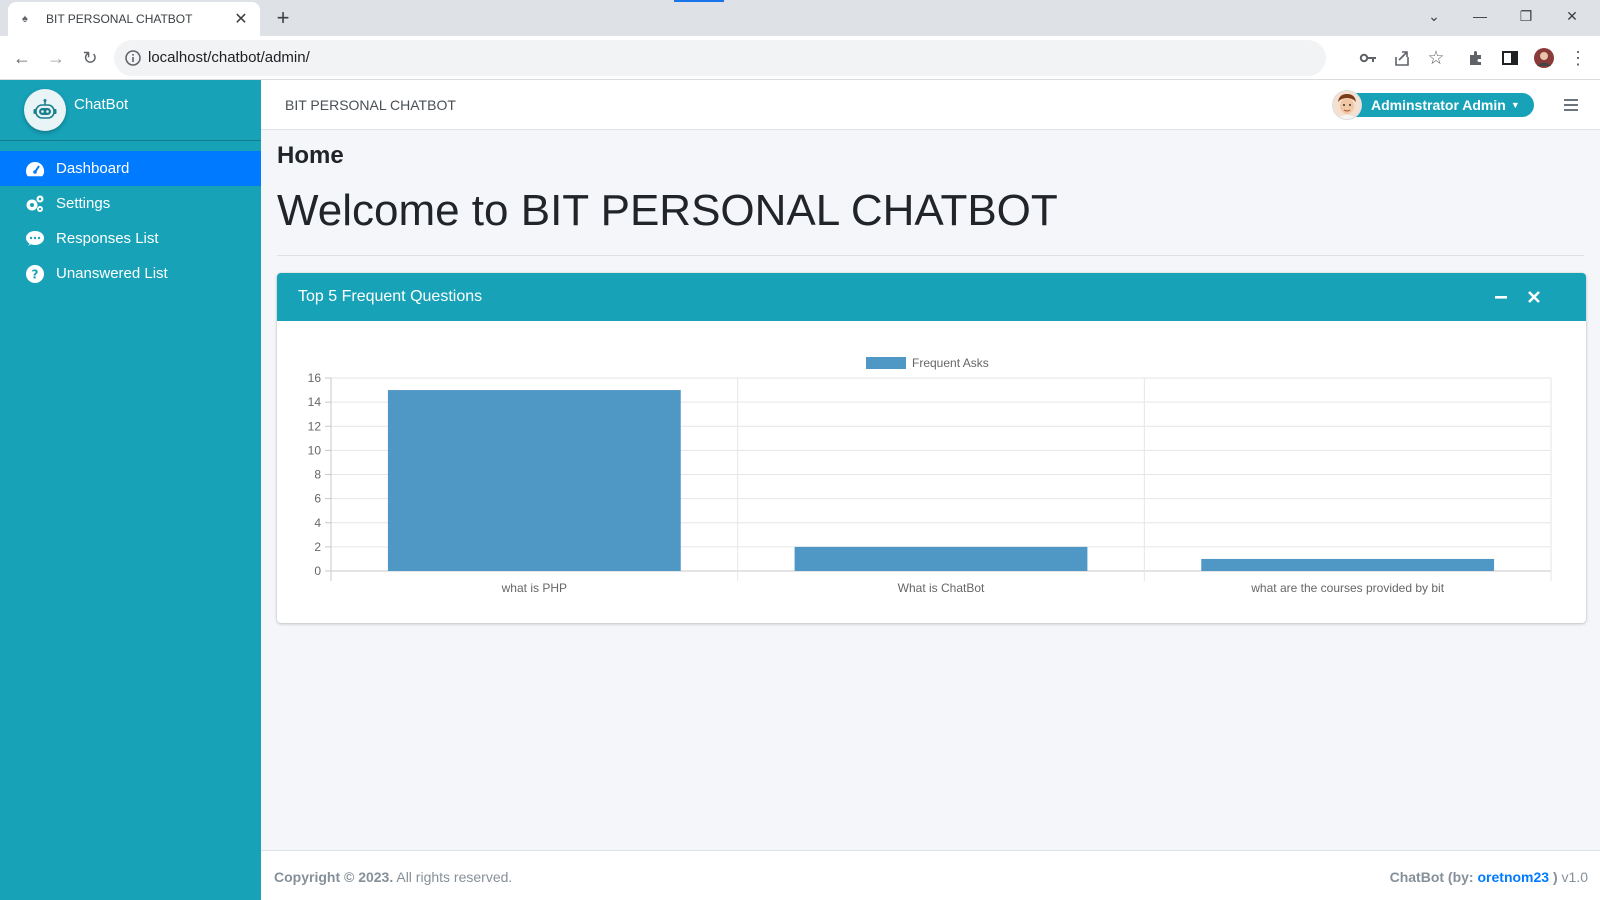  I want to click on favicon-icon: ♠, so click(25, 19).